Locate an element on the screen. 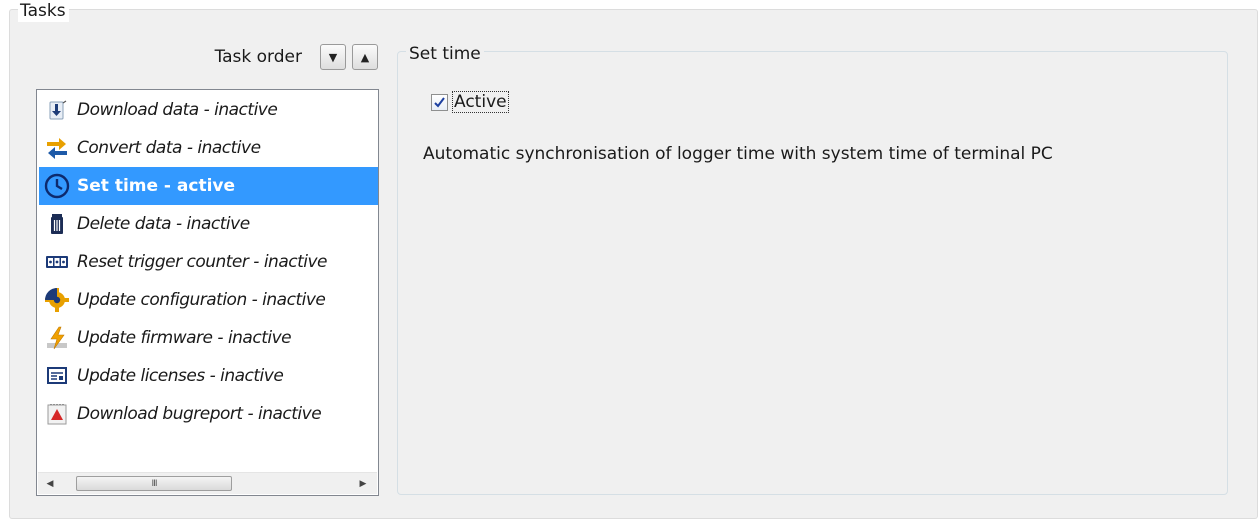 This screenshot has height=524, width=1260. scrollbar-thumb: III is located at coordinates (154, 483).